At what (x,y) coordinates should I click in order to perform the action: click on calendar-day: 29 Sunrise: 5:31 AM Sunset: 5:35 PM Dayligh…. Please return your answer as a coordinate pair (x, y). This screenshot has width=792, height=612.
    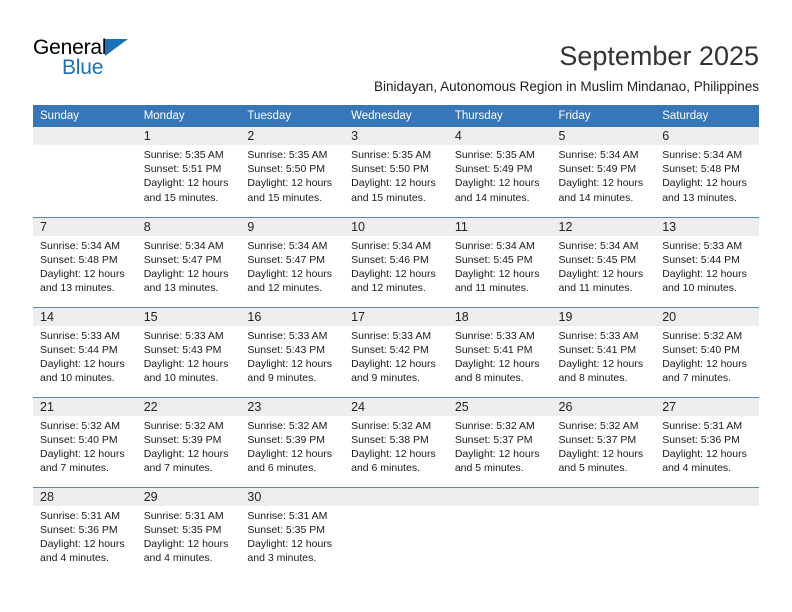
    Looking at the image, I should click on (188, 532).